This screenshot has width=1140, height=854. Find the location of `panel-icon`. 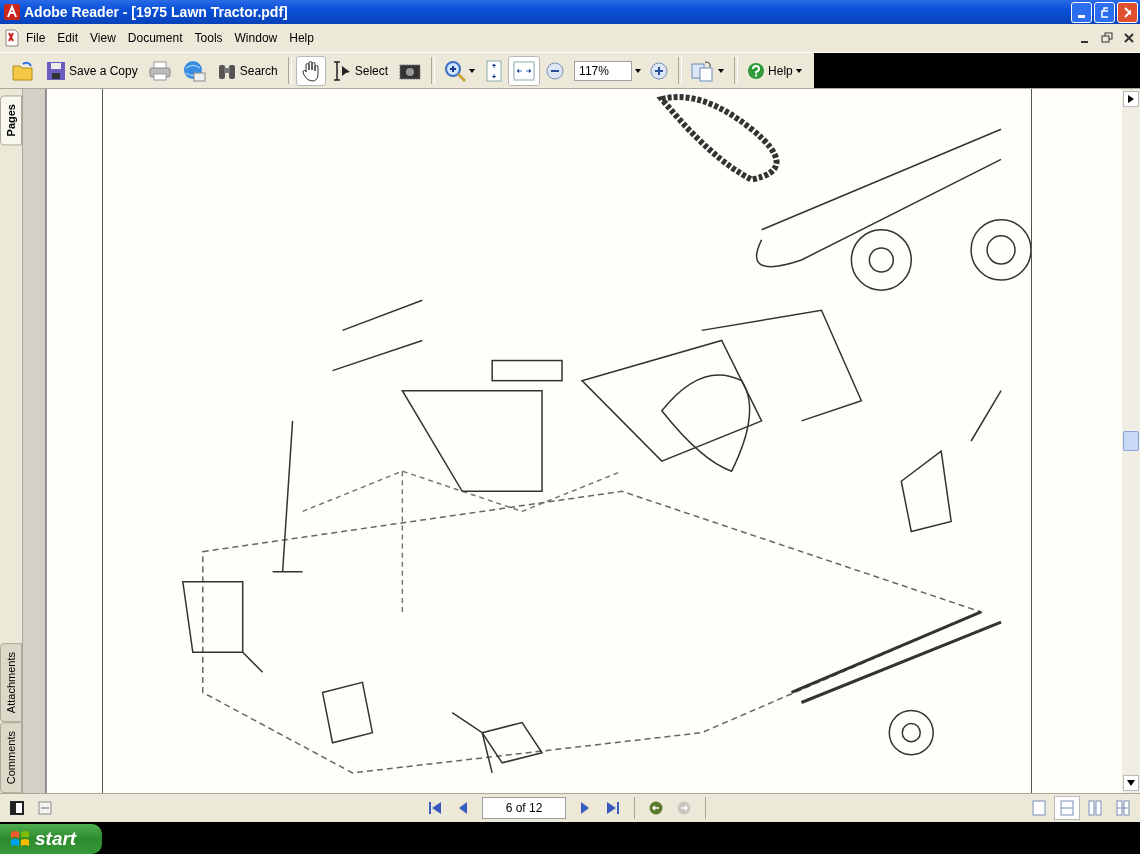

panel-icon is located at coordinates (45, 808).